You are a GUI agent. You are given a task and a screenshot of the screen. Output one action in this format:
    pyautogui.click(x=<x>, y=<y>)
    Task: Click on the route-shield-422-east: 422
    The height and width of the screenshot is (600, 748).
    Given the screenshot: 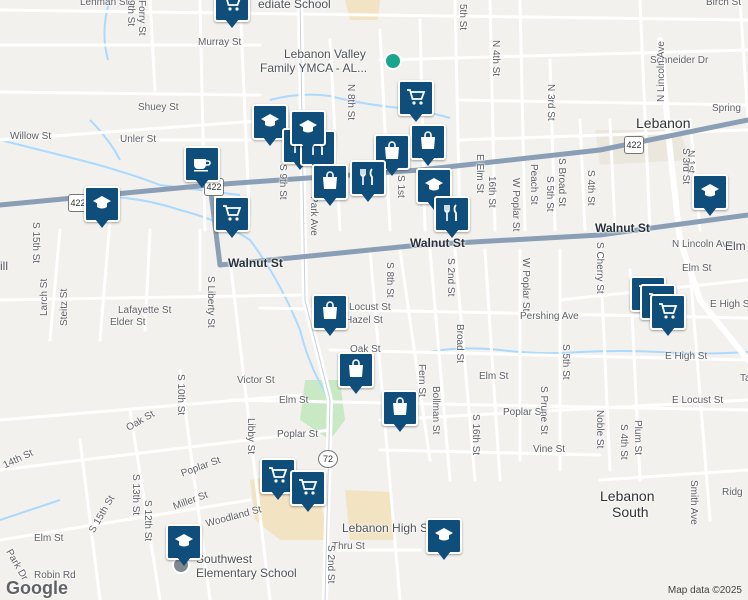 What is the action you would take?
    pyautogui.click(x=634, y=145)
    